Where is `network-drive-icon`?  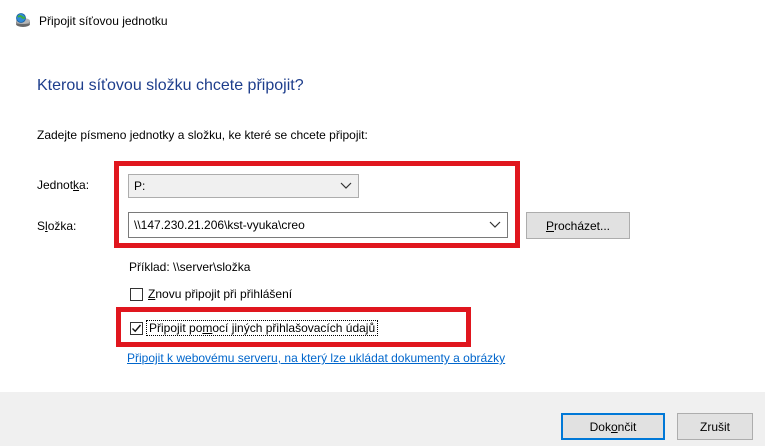 network-drive-icon is located at coordinates (23, 21).